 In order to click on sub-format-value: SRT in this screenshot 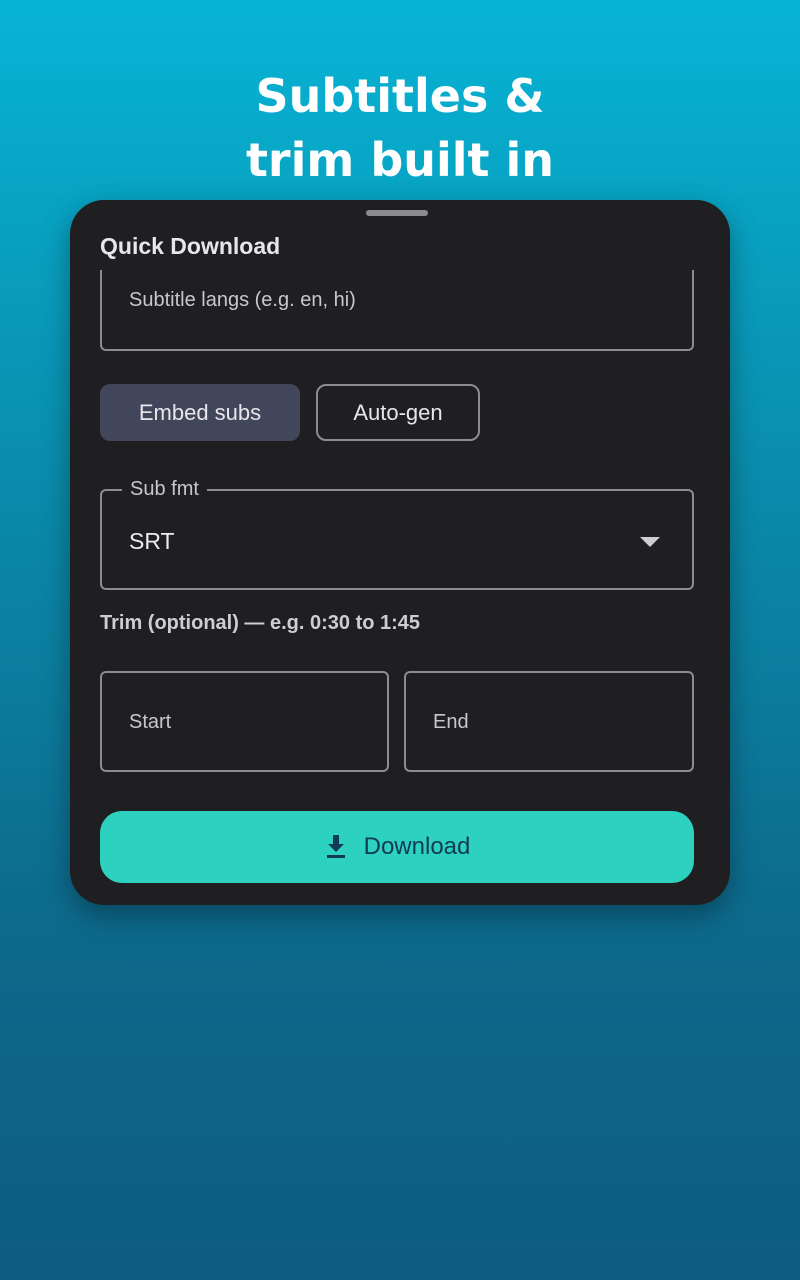, I will do `click(152, 541)`.